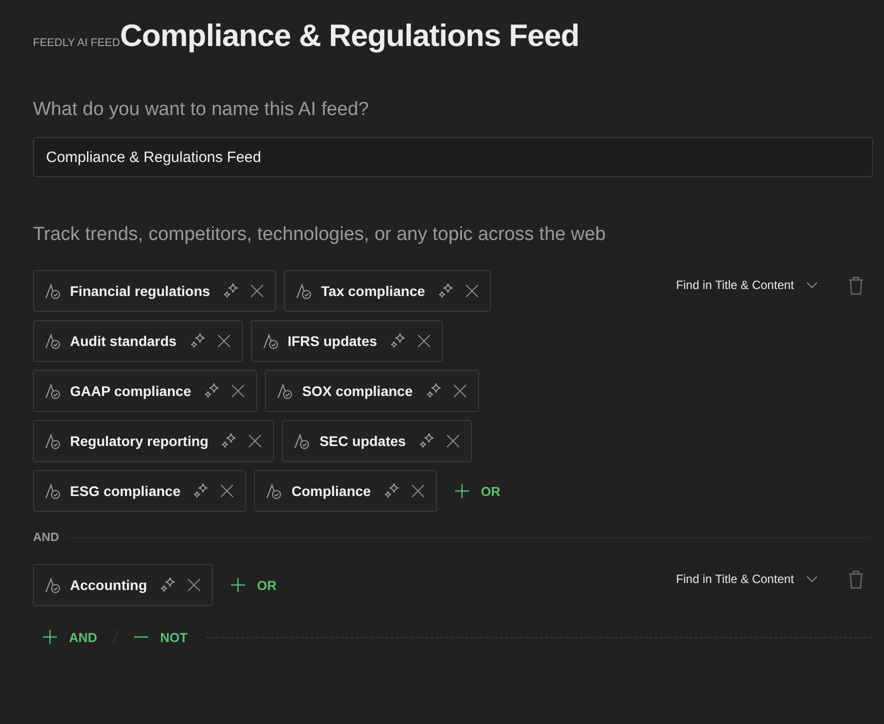  I want to click on keyword-chip: Tax compliance, so click(388, 291).